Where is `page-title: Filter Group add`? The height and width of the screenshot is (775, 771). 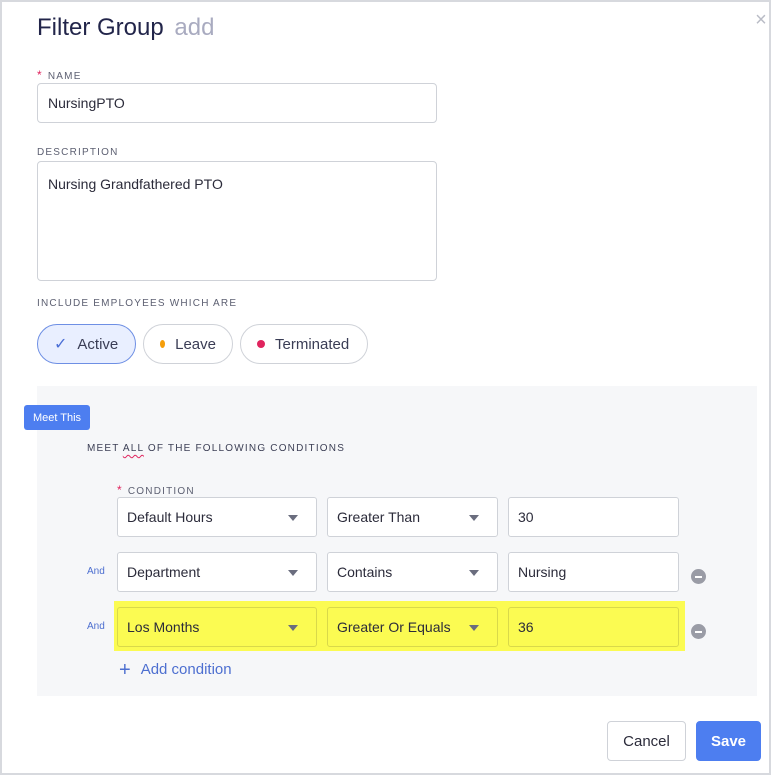
page-title: Filter Group add is located at coordinates (125, 28).